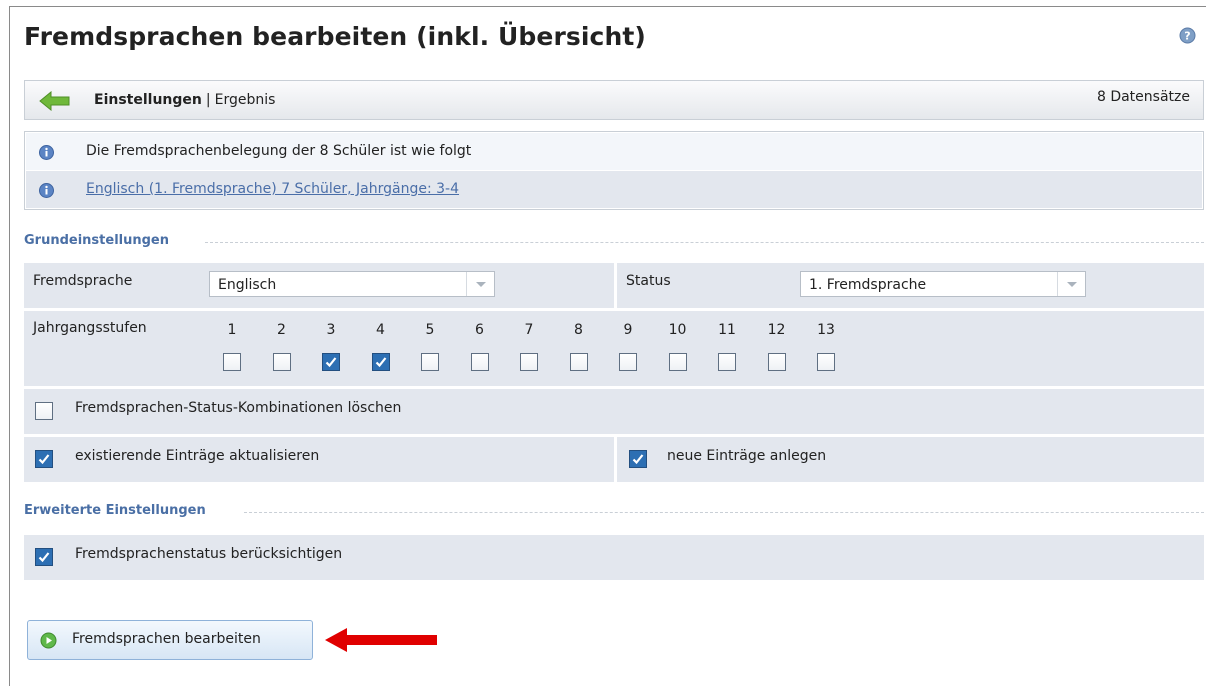 This screenshot has width=1206, height=686. I want to click on year-level-number: 3, so click(331, 330).